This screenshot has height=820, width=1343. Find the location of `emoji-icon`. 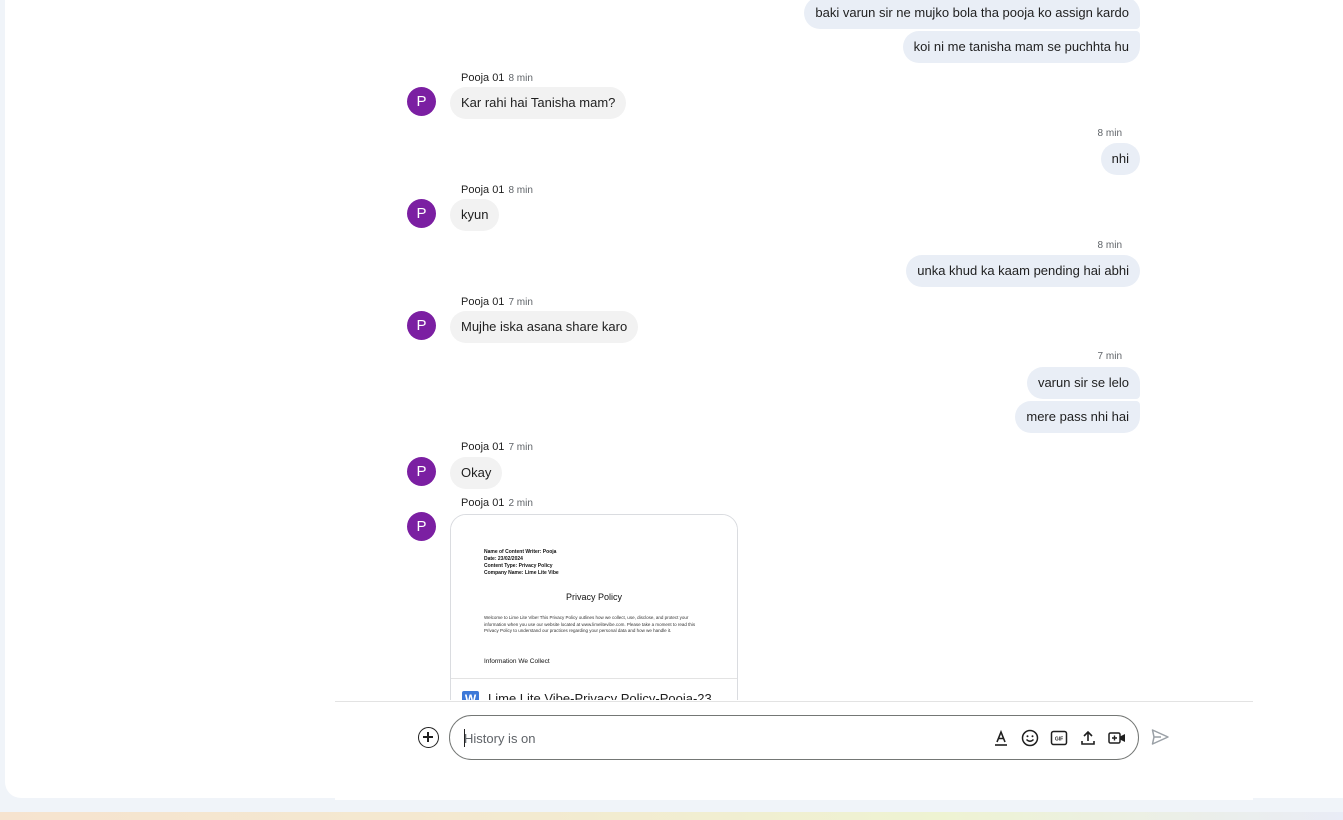

emoji-icon is located at coordinates (1030, 738).